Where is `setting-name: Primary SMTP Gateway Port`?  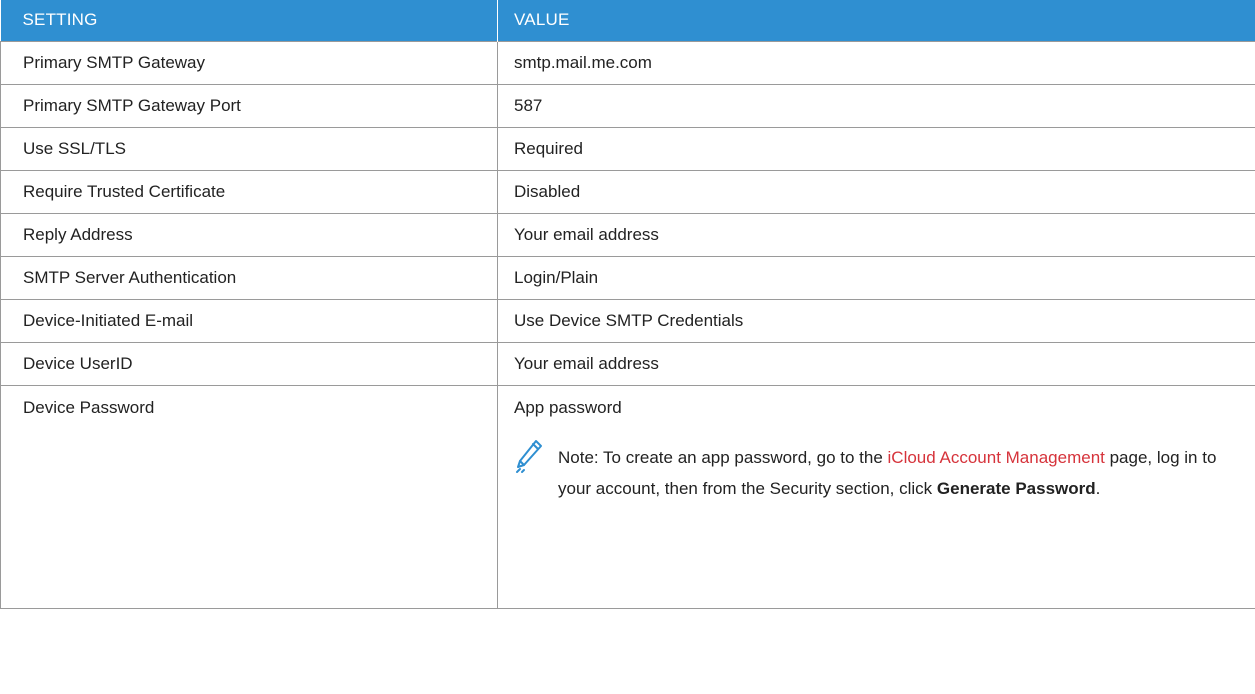
setting-name: Primary SMTP Gateway Port is located at coordinates (249, 105).